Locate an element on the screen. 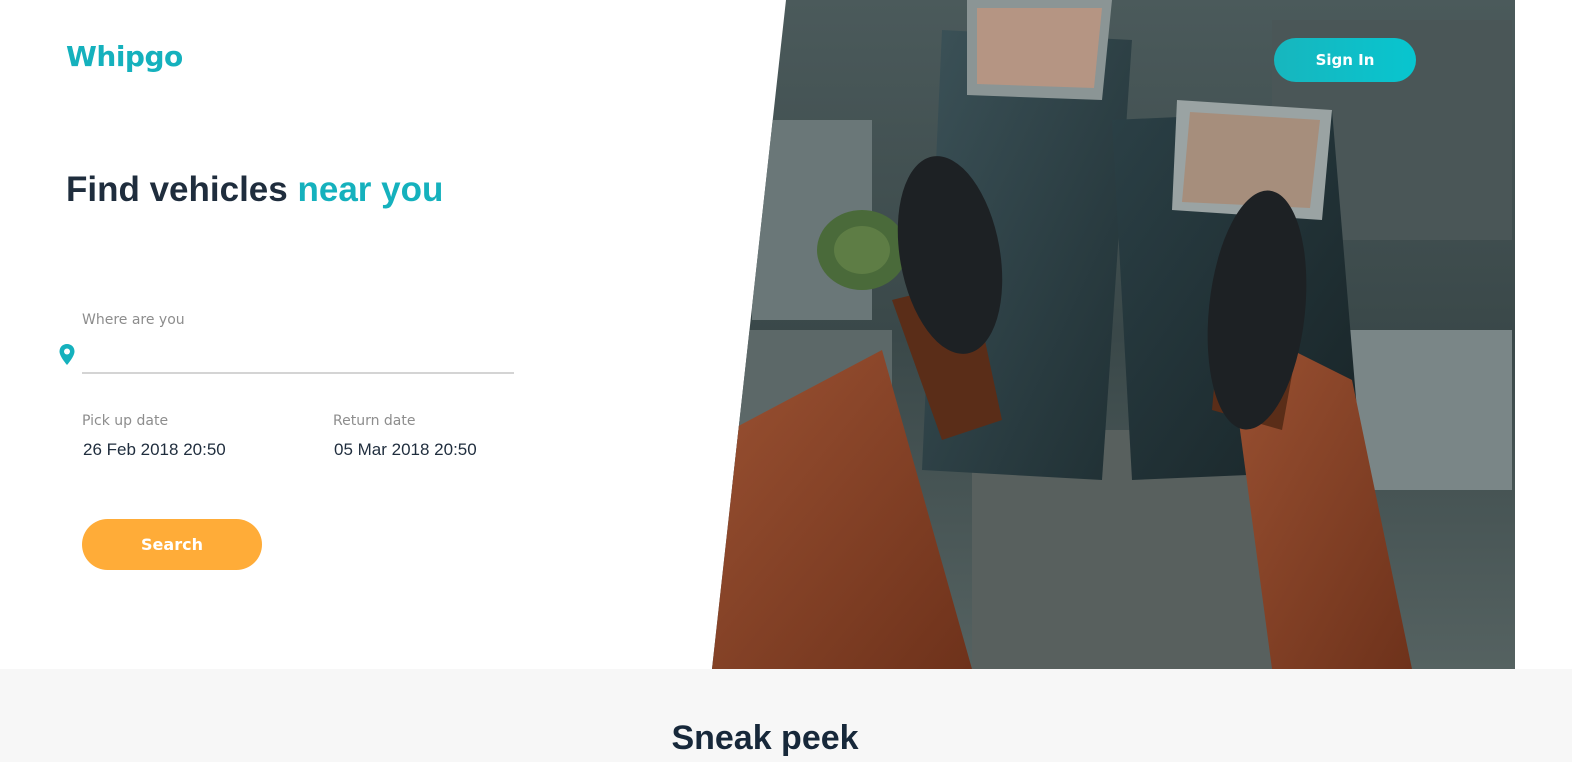 The width and height of the screenshot is (1572, 762). location-input is located at coordinates (298, 356).